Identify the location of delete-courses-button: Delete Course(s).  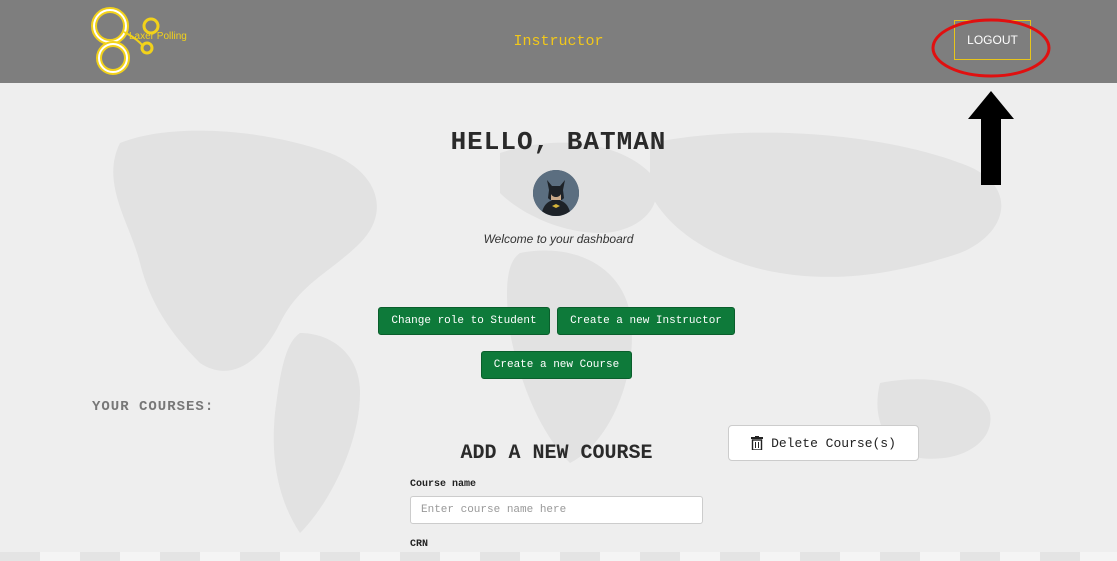
(823, 443).